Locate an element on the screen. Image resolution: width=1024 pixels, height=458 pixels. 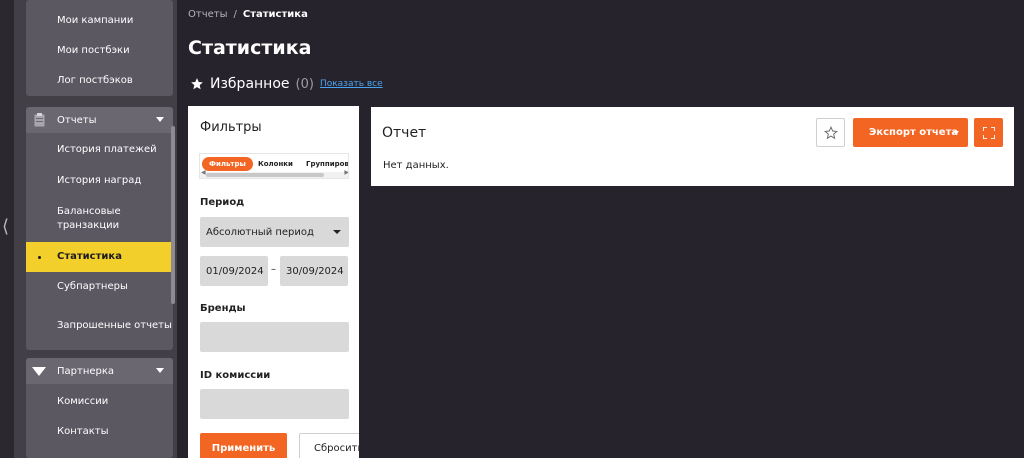
star-outline-icon is located at coordinates (830, 132).